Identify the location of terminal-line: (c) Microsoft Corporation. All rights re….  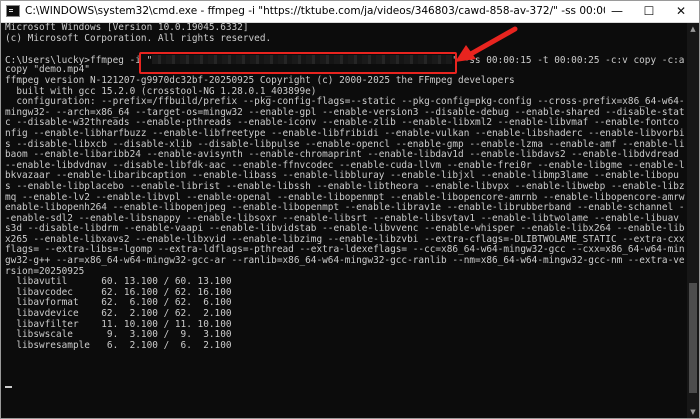
(138, 38).